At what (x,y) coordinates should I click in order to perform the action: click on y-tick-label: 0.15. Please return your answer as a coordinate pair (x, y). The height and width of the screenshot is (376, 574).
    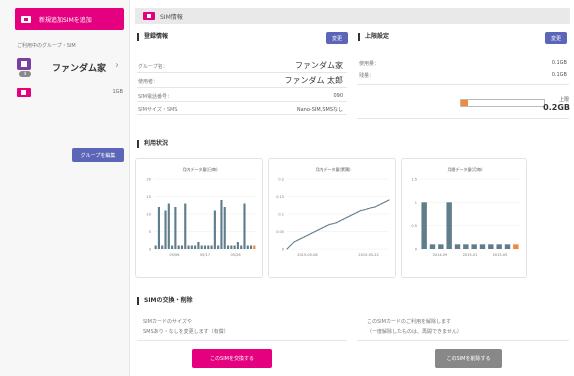
    Looking at the image, I should click on (280, 197).